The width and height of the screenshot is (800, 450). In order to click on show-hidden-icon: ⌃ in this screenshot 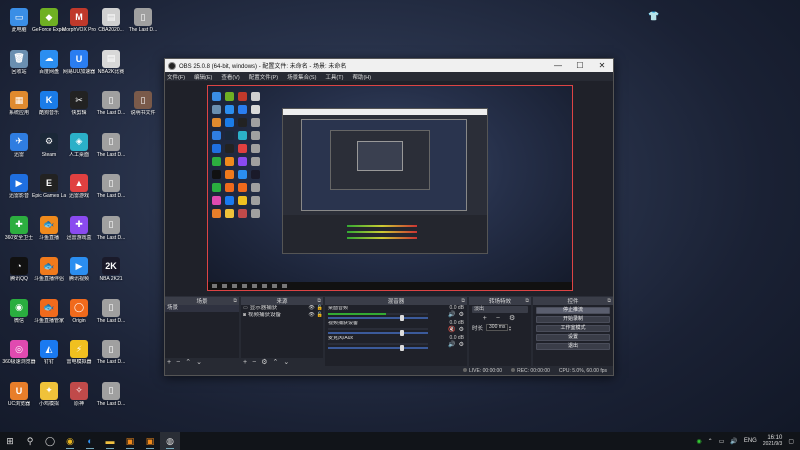, I will do `click(710, 441)`.